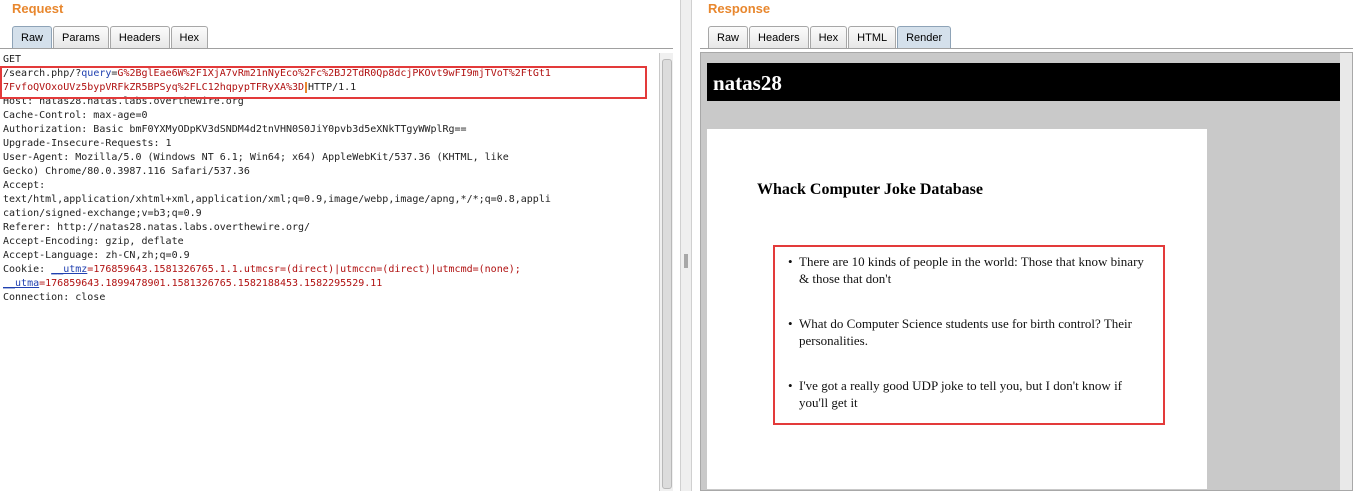 The height and width of the screenshot is (491, 1353). Describe the element at coordinates (1346, 271) in the screenshot. I see `response-scrollbar` at that location.